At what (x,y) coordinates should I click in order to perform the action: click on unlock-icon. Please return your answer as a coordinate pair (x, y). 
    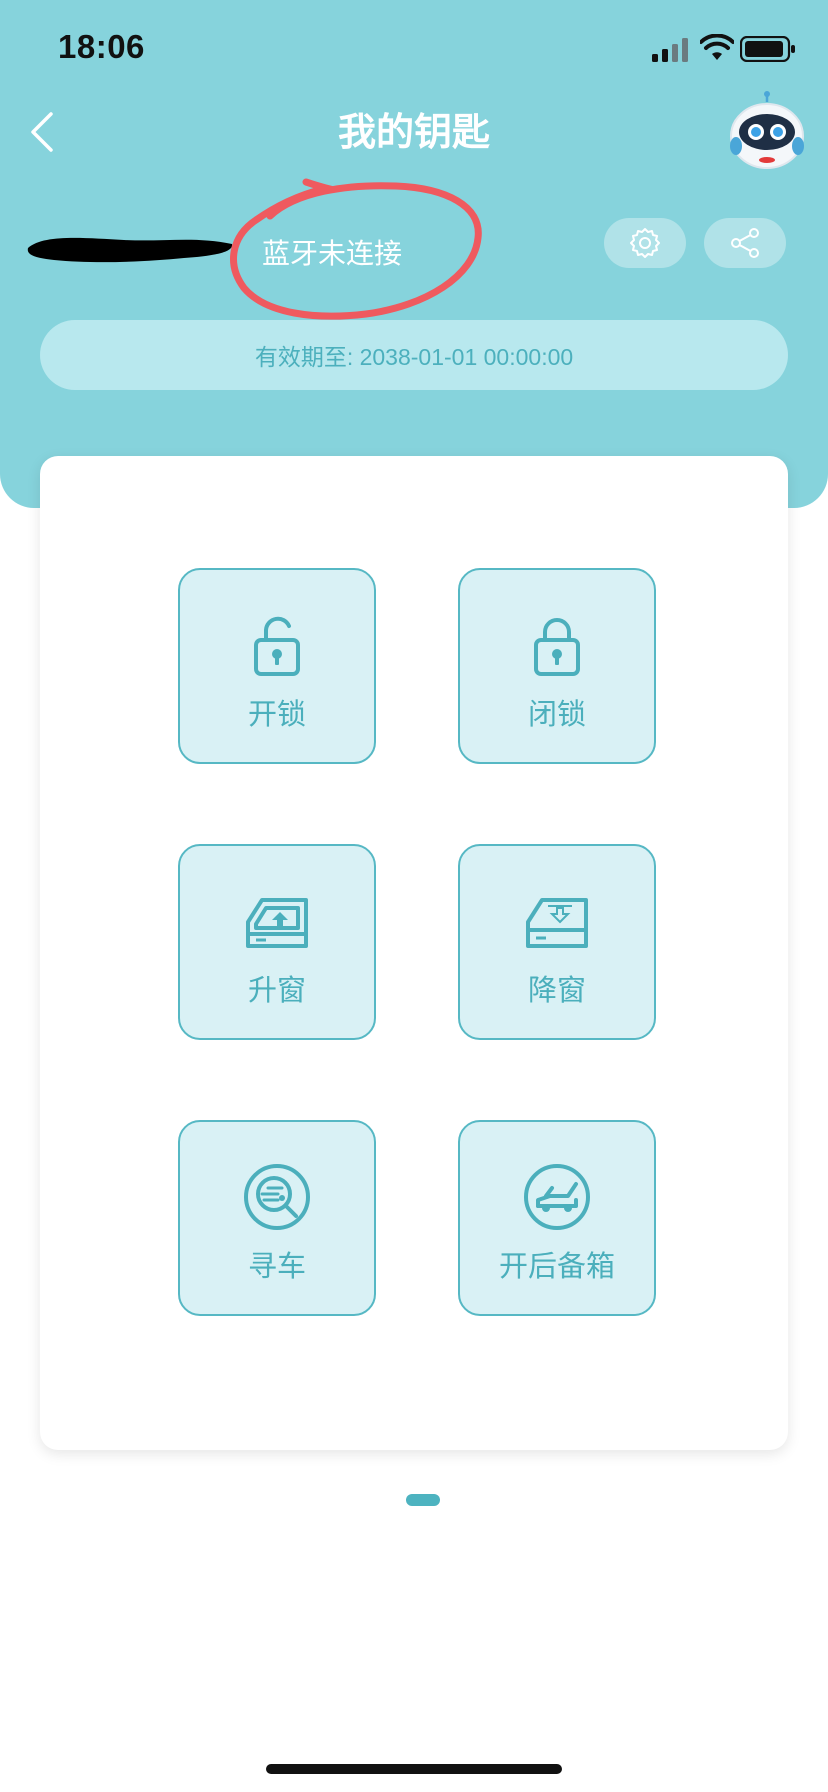
    Looking at the image, I should click on (277, 646).